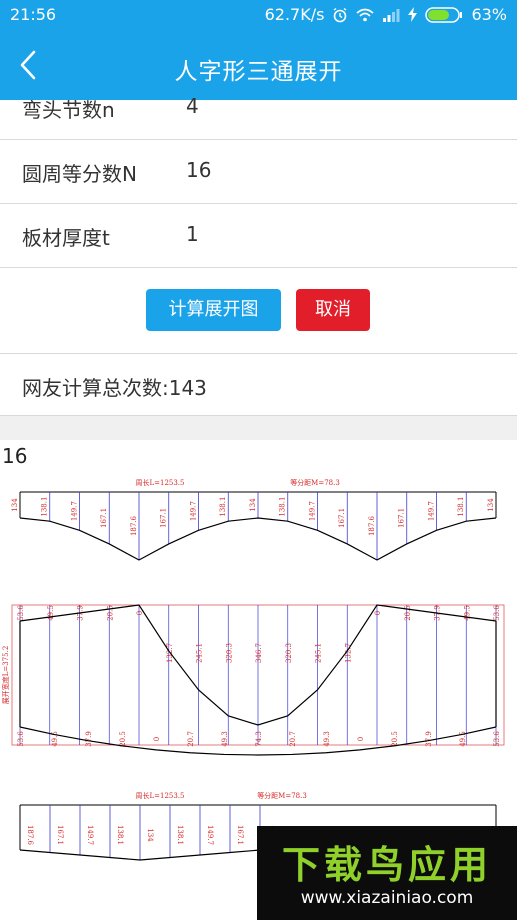 This screenshot has height=920, width=517. Describe the element at coordinates (258, 72) in the screenshot. I see `page-title: 人字形三通展开` at that location.